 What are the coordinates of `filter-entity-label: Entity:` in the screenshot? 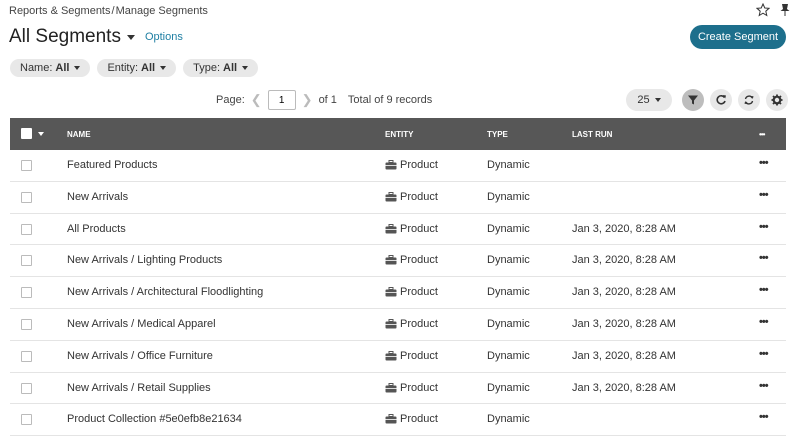 It's located at (123, 68).